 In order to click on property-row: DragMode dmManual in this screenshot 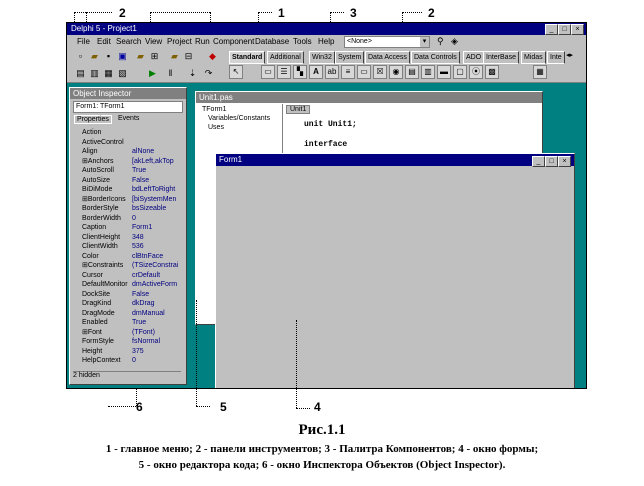, I will do `click(126, 313)`.